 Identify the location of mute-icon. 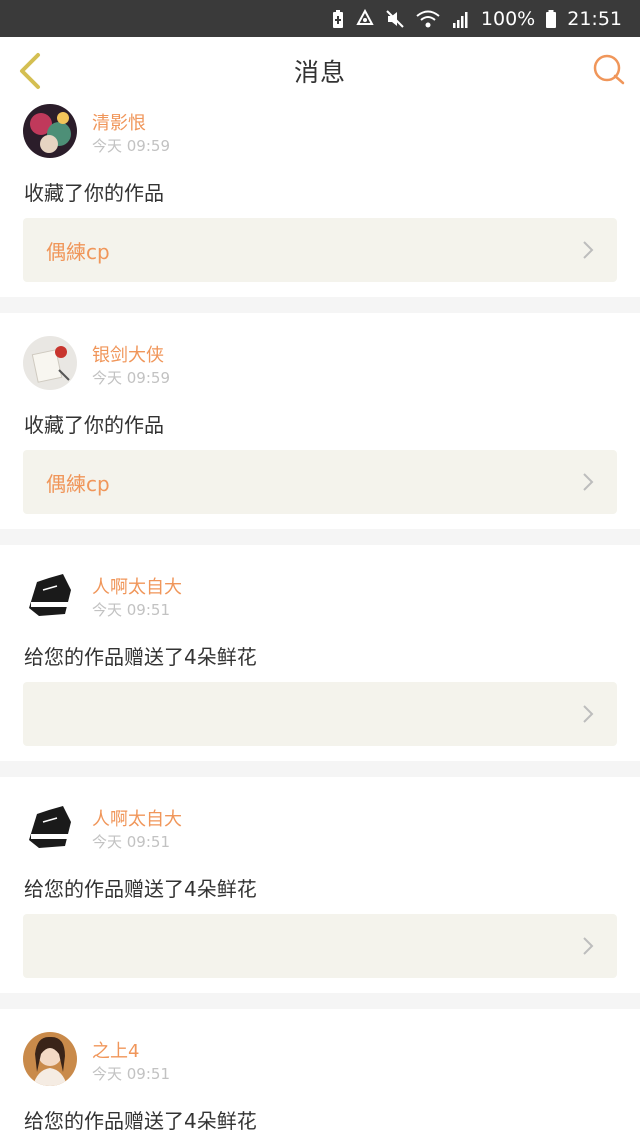
(395, 19).